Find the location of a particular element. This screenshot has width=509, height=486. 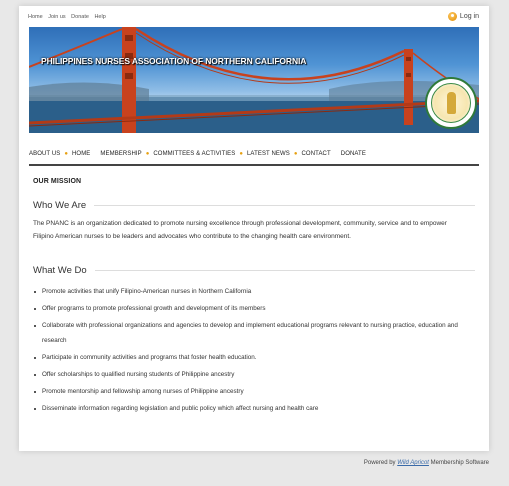

footer-wild-apricot-link: Wild Apricot is located at coordinates (413, 463).